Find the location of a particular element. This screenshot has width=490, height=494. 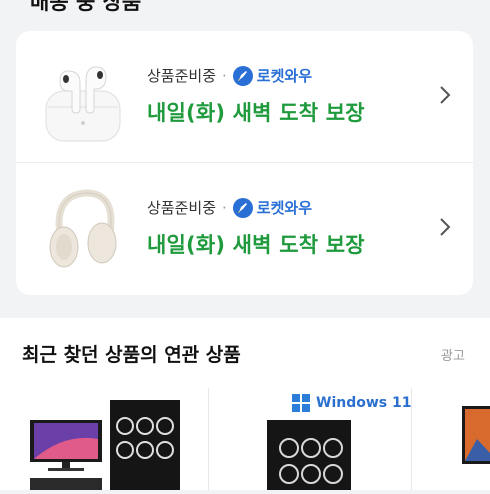

pc-case-icon is located at coordinates (309, 455).